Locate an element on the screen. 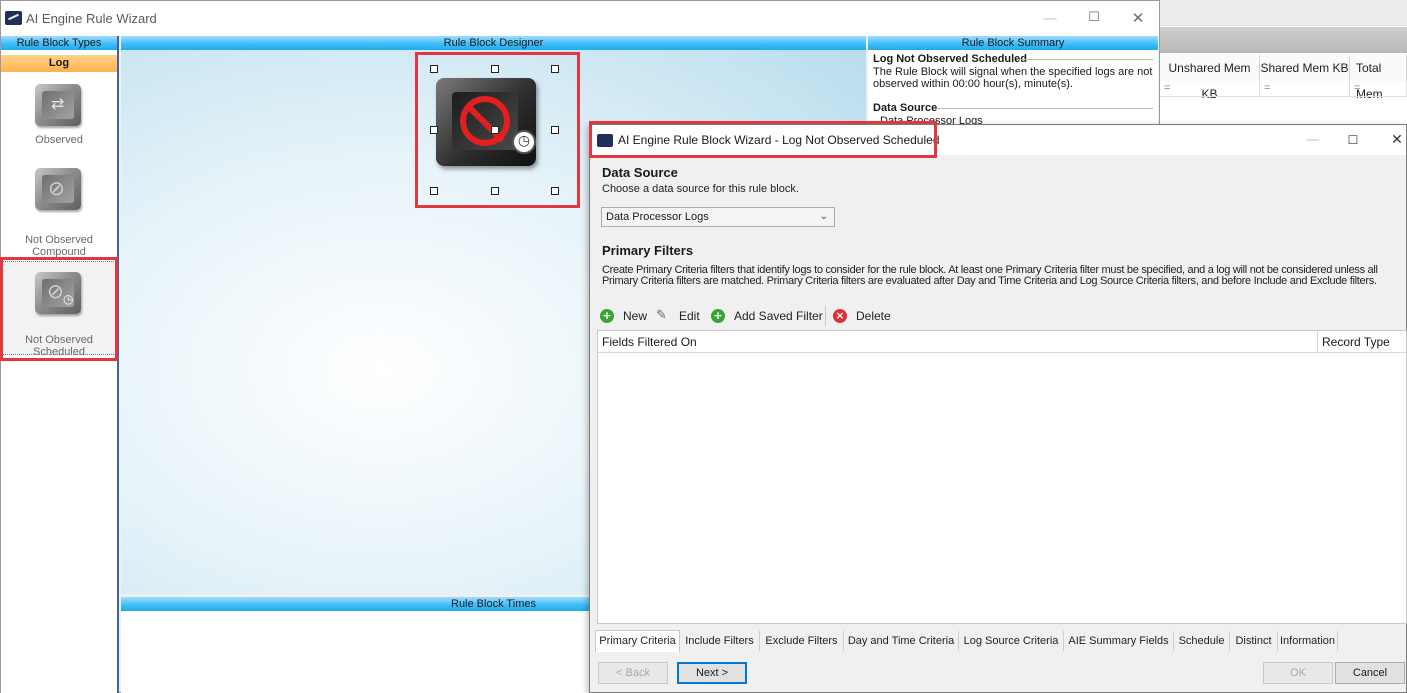 Image resolution: width=1407 pixels, height=693 pixels. clock-icon: ◷ is located at coordinates (524, 142).